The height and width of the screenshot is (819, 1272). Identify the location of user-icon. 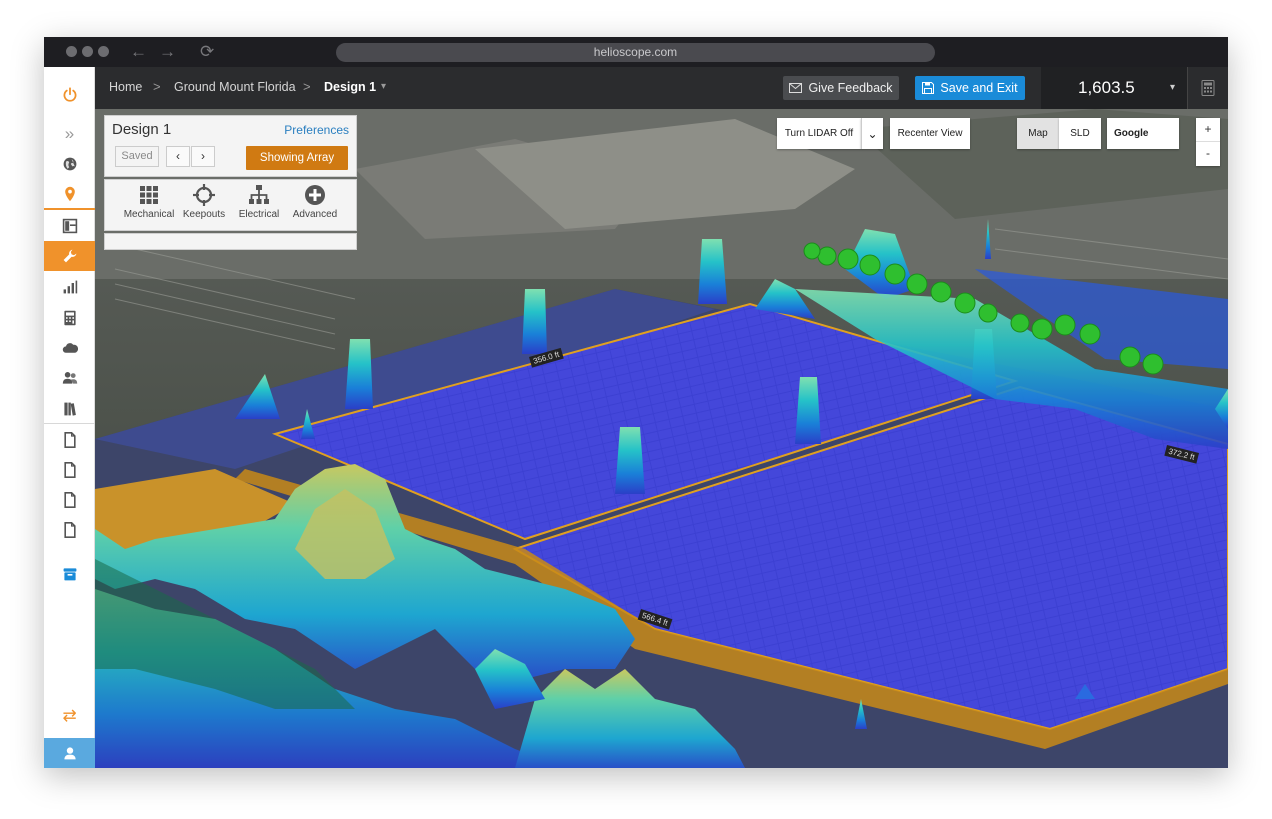
(69, 753).